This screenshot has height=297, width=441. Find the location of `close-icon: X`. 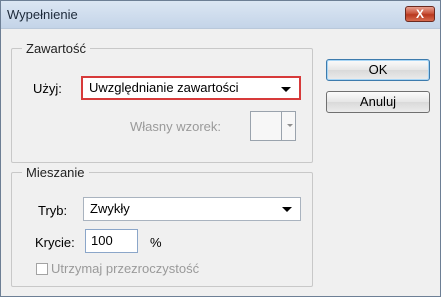

close-icon: X is located at coordinates (419, 14).